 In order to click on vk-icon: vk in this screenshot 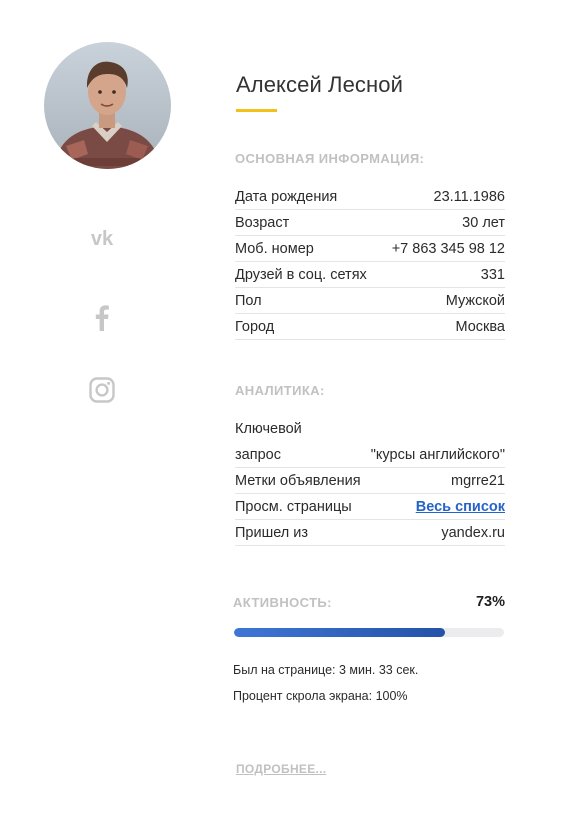, I will do `click(102, 238)`.